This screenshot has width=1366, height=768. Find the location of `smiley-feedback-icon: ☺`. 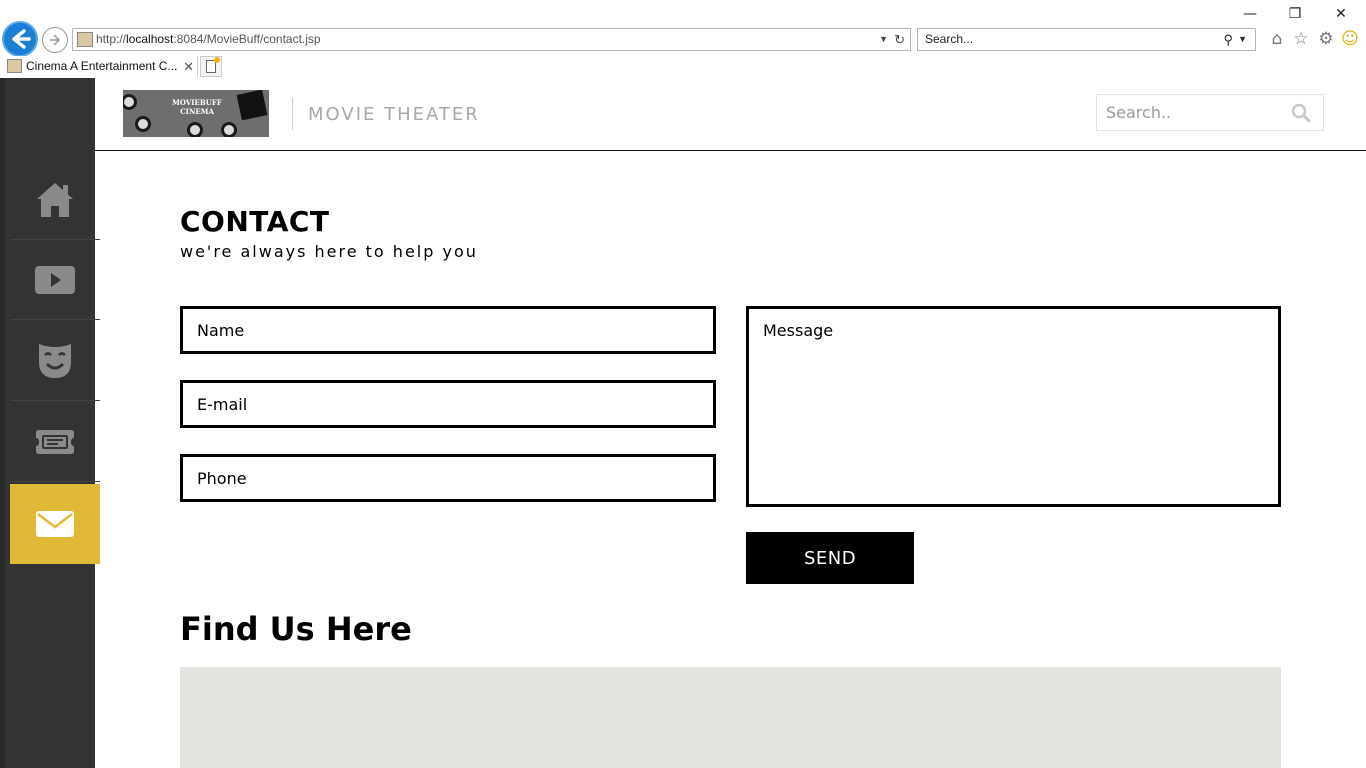

smiley-feedback-icon: ☺ is located at coordinates (1350, 39).